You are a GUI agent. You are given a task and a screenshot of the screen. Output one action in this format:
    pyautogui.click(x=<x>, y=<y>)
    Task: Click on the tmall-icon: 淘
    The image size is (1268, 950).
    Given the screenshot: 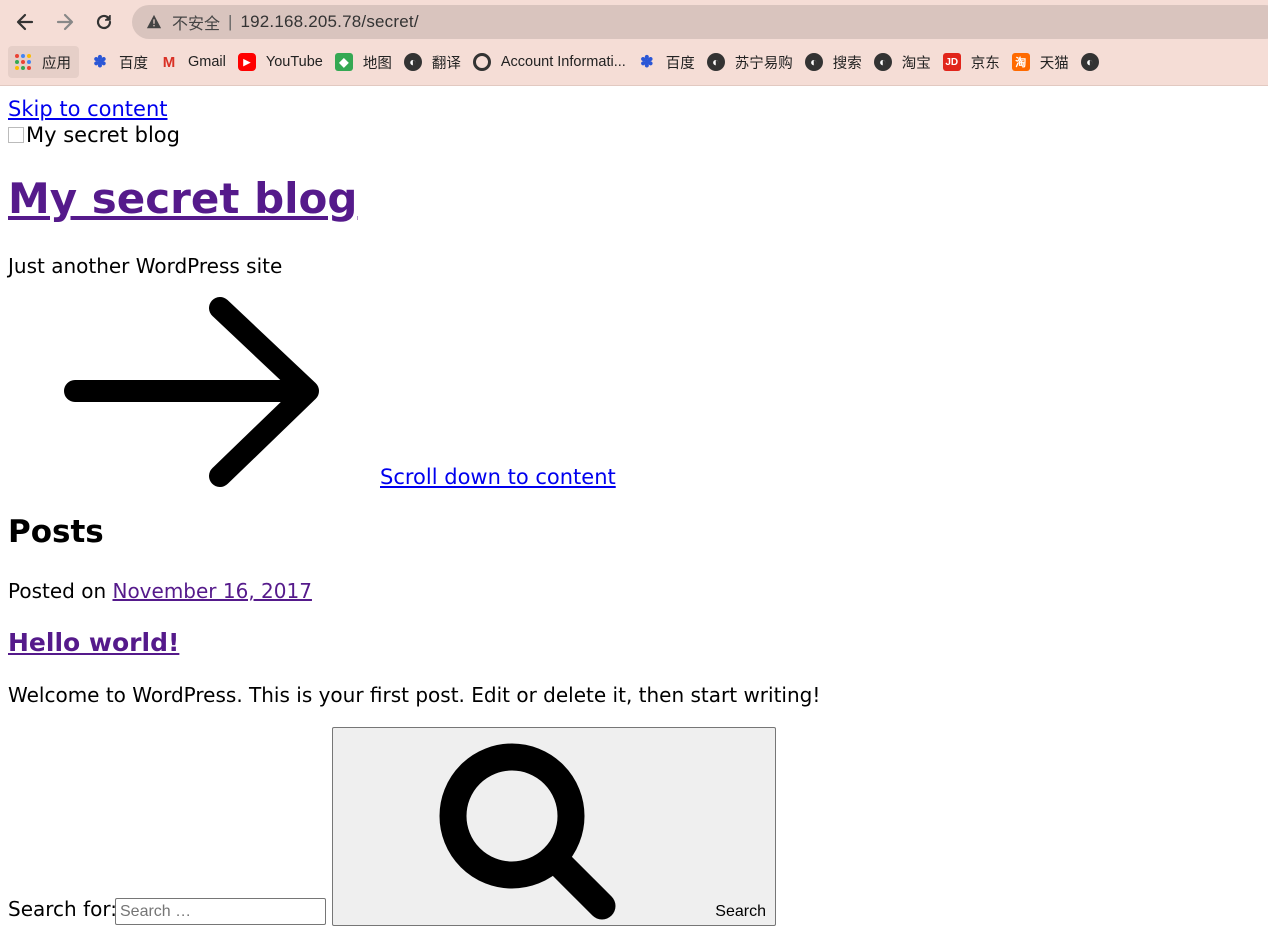 What is the action you would take?
    pyautogui.click(x=1020, y=62)
    